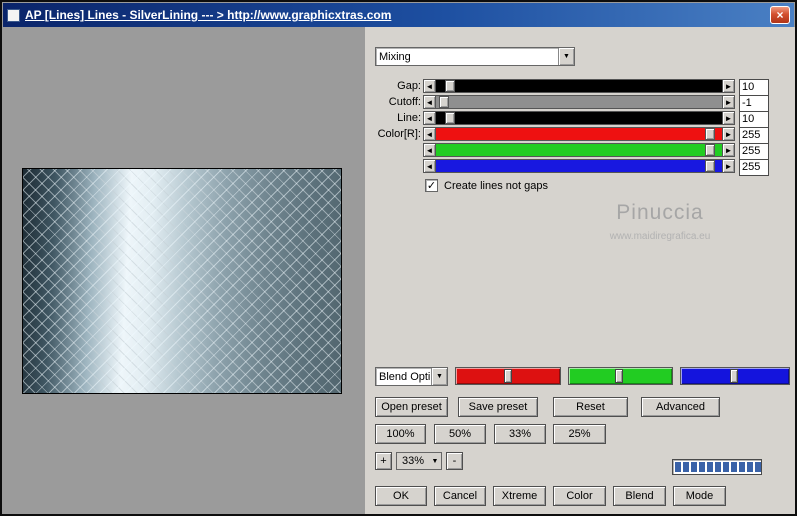 The width and height of the screenshot is (797, 516). I want to click on cutoff-slider-track, so click(579, 102).